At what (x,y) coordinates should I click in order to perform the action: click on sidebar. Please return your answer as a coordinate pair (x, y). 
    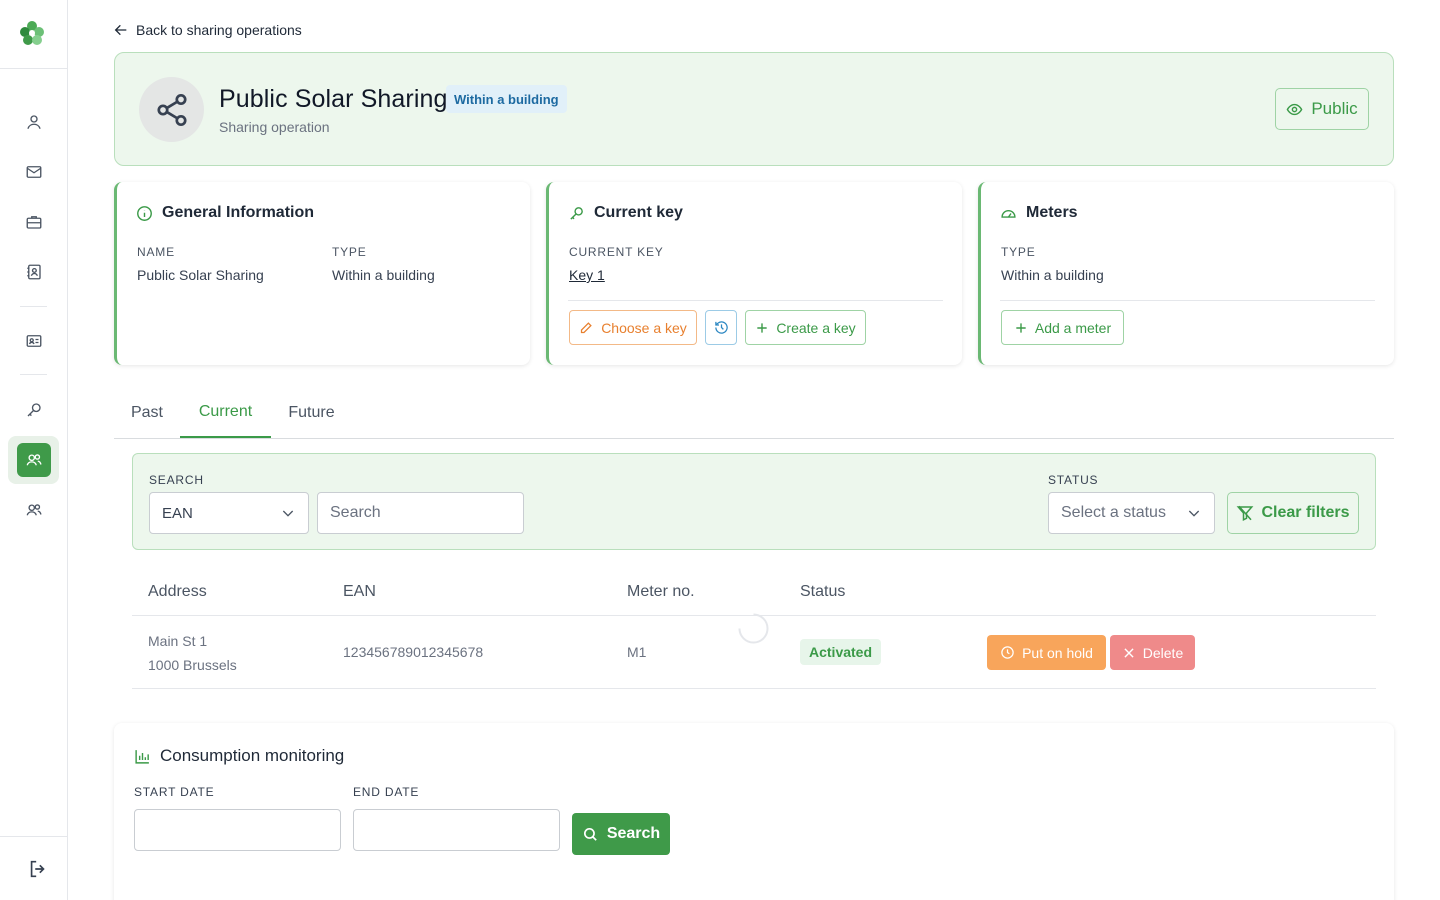
    Looking at the image, I should click on (34, 450).